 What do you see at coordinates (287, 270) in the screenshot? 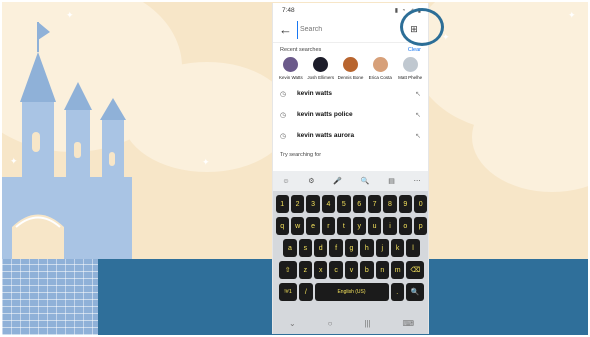
I see `shift-key: ⇧` at bounding box center [287, 270].